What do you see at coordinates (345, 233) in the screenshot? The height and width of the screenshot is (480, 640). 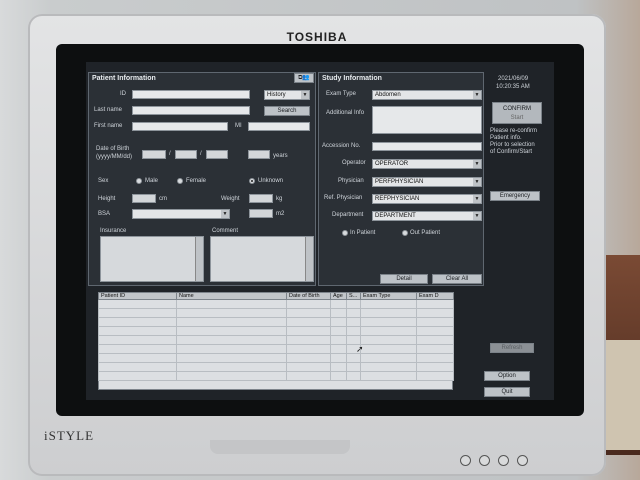 I see `in-patient-radio` at bounding box center [345, 233].